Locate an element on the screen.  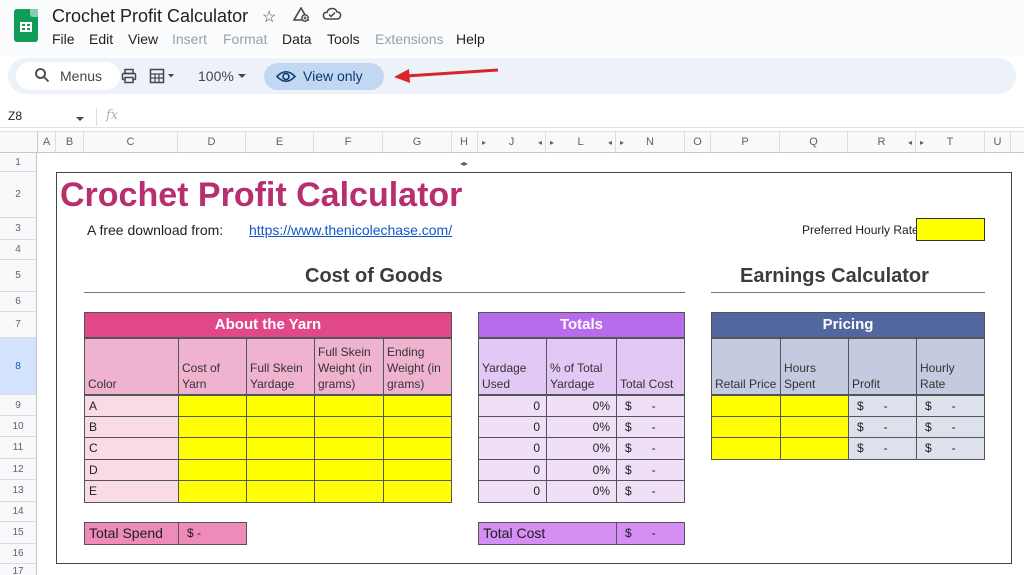
row-header-4: 4 is located at coordinates (18, 250).